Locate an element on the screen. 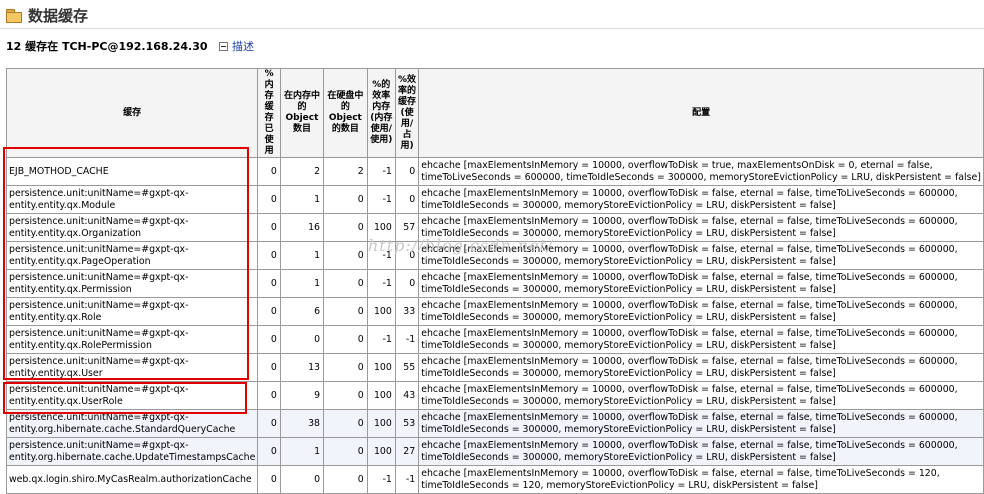 The width and height of the screenshot is (984, 494). cell-in-memory: 9 is located at coordinates (302, 395).